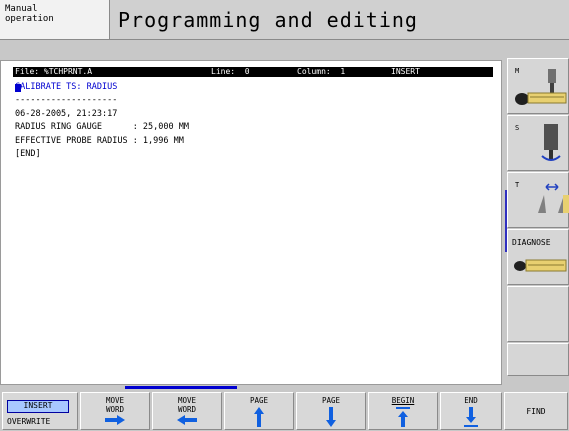  I want to click on move-word-left-label-2: WORD, so click(187, 409).